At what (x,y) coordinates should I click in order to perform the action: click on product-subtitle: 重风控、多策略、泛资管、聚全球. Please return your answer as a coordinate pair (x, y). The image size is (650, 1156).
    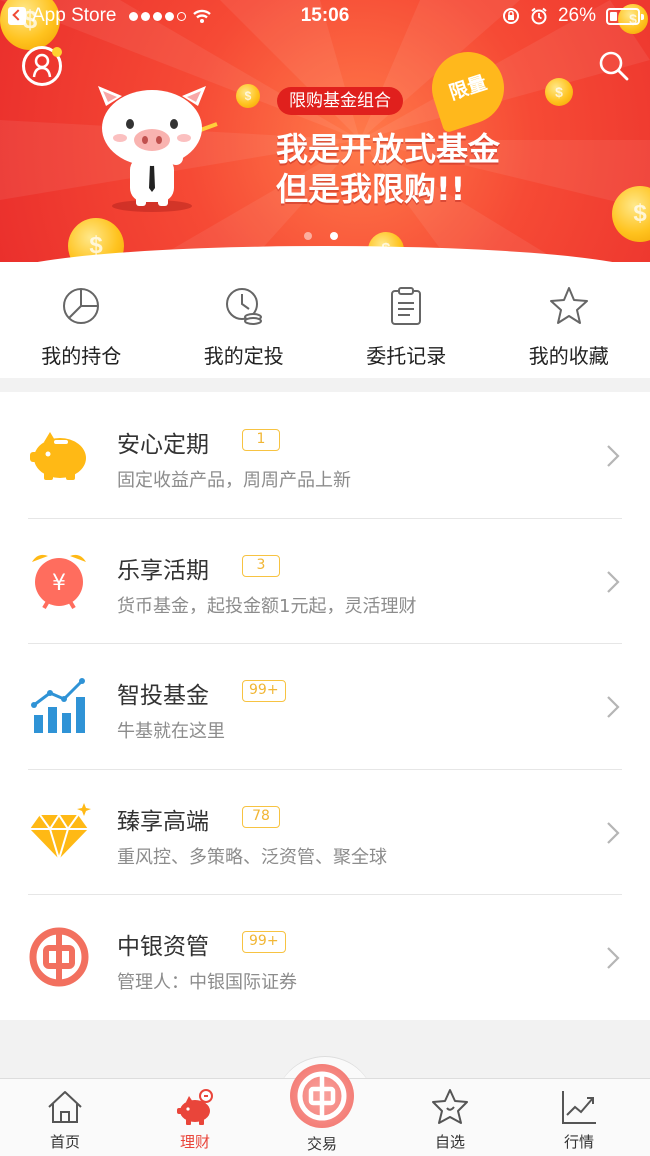
    Looking at the image, I should click on (252, 857).